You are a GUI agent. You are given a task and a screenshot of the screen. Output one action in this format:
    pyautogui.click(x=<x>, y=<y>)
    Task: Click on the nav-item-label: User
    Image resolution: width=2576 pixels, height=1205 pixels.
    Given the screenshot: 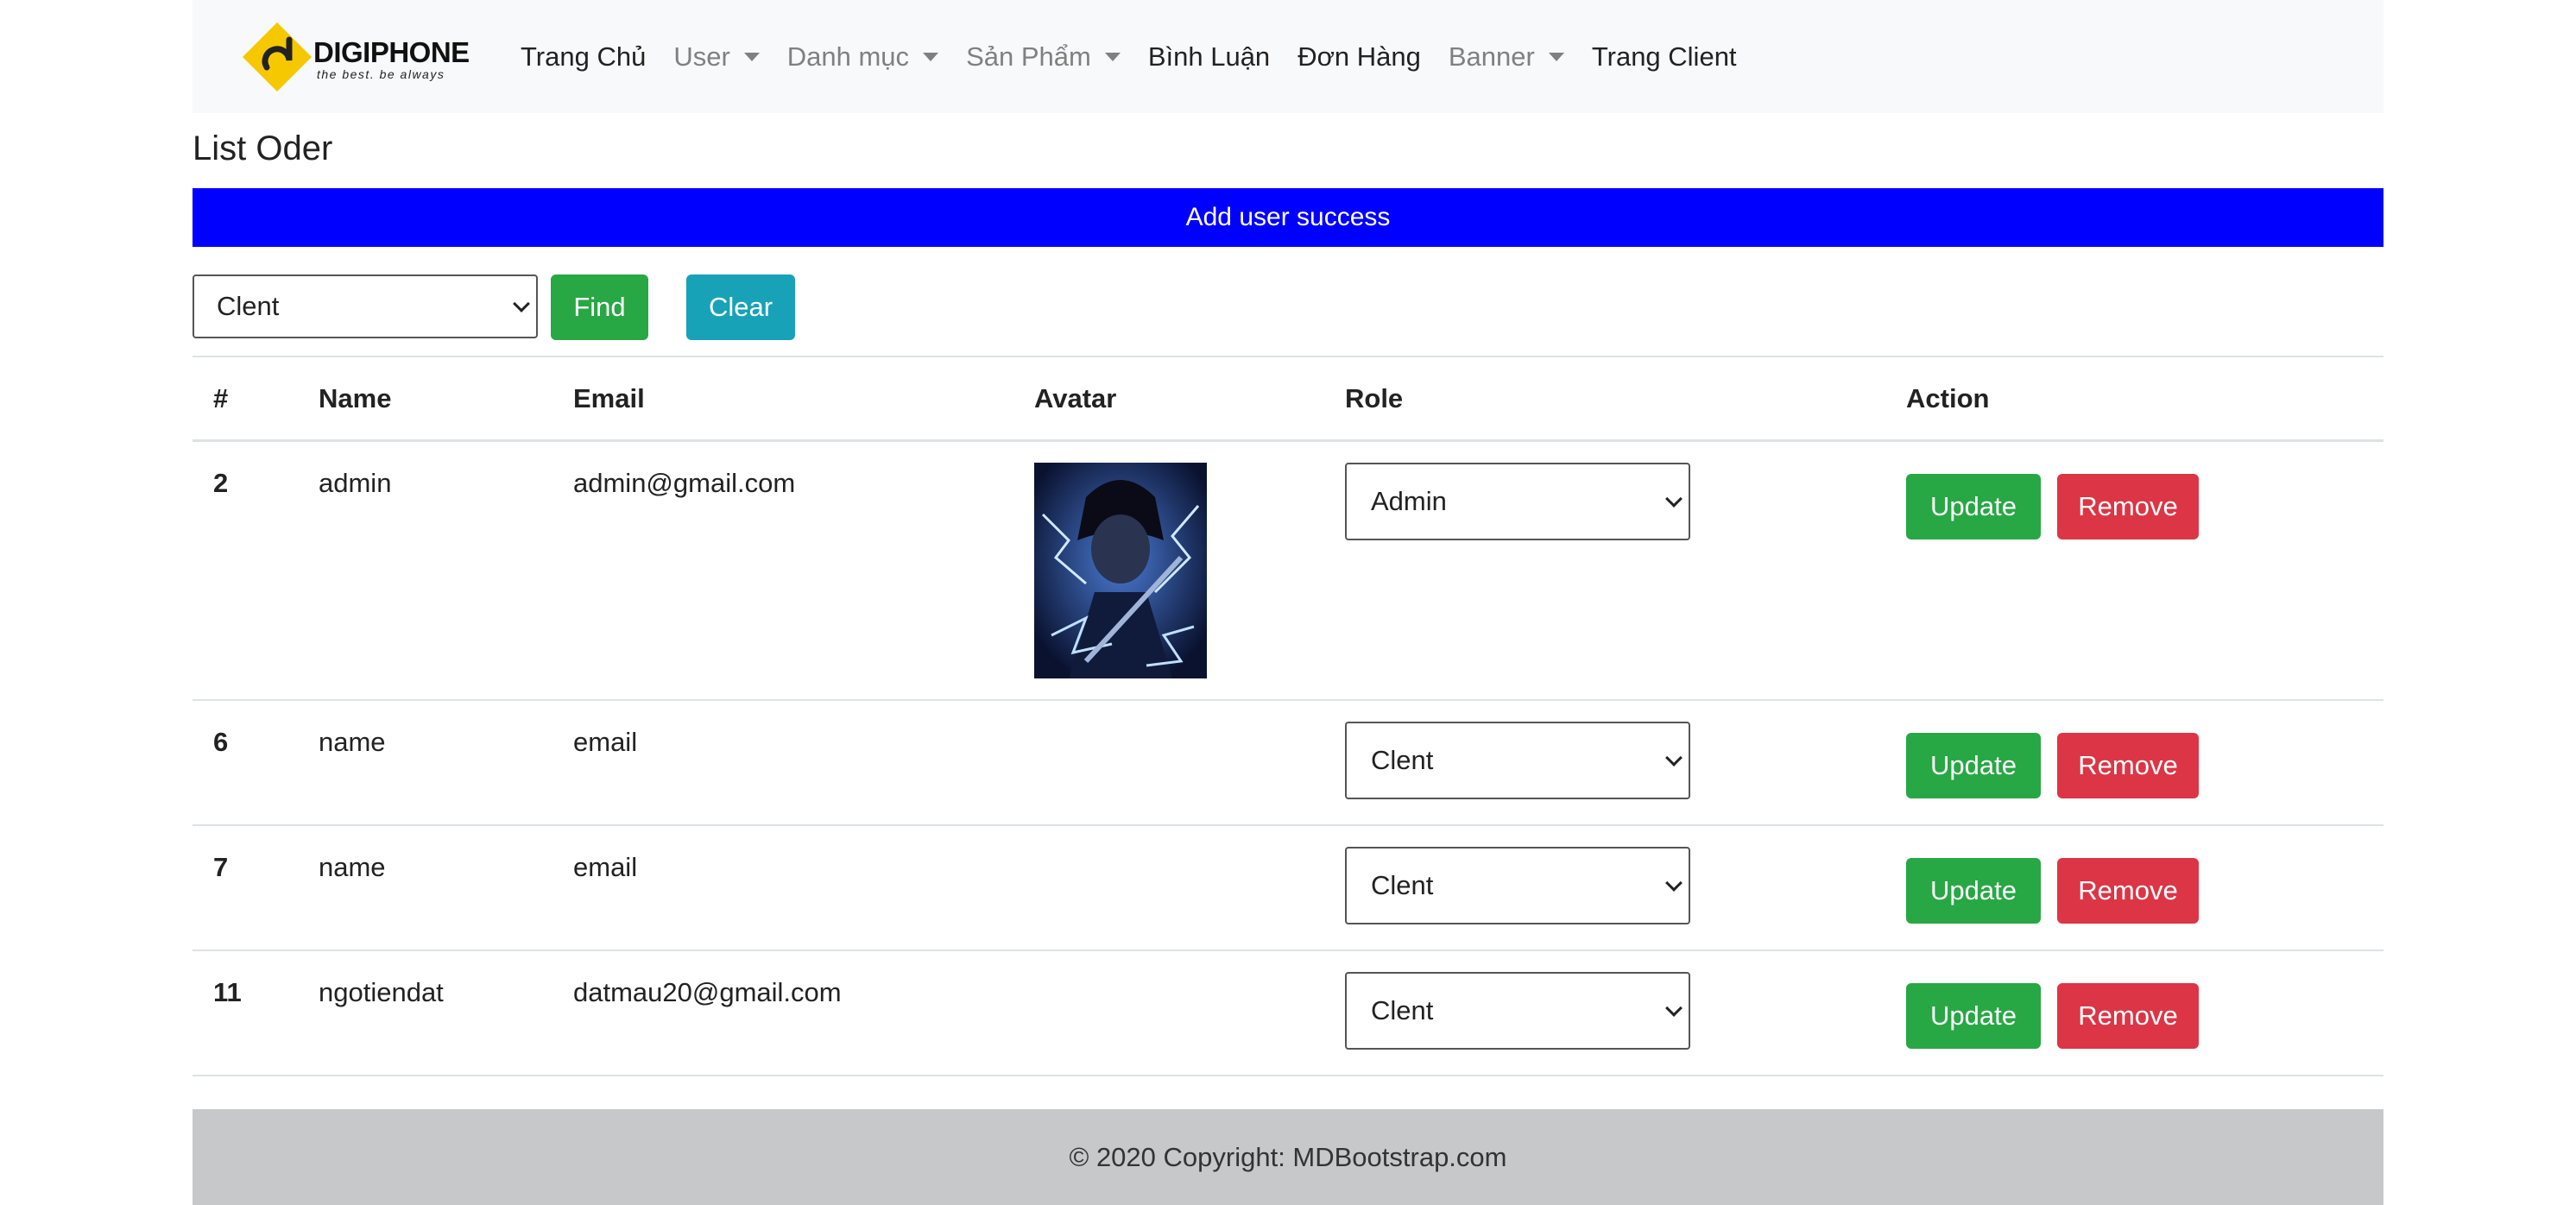 What is the action you would take?
    pyautogui.click(x=701, y=56)
    